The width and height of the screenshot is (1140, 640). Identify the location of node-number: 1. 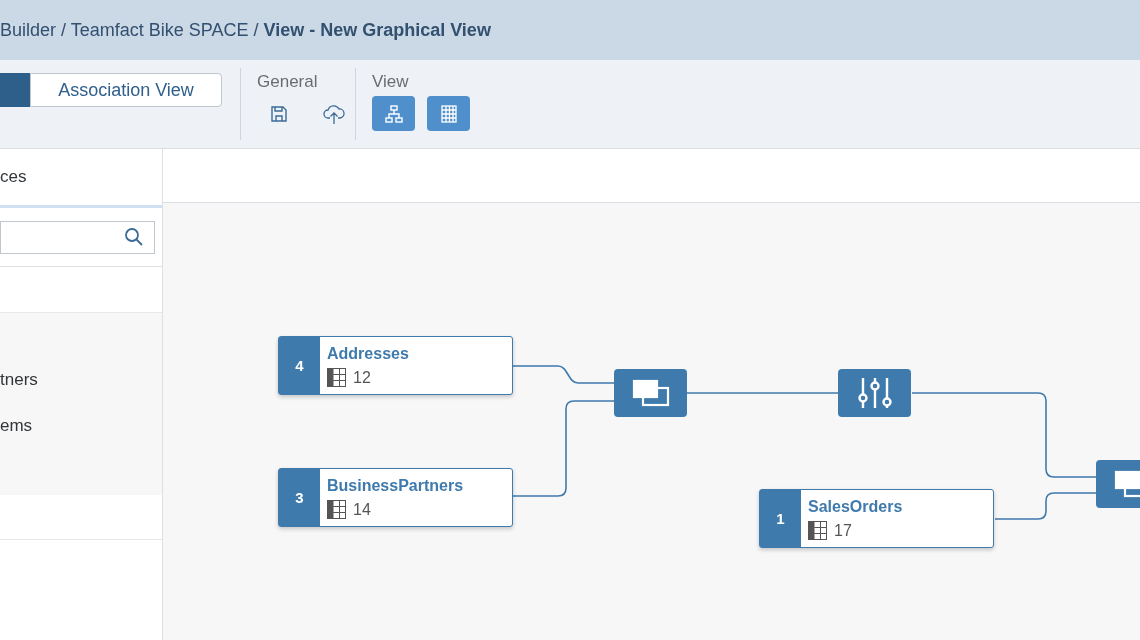
(780, 518).